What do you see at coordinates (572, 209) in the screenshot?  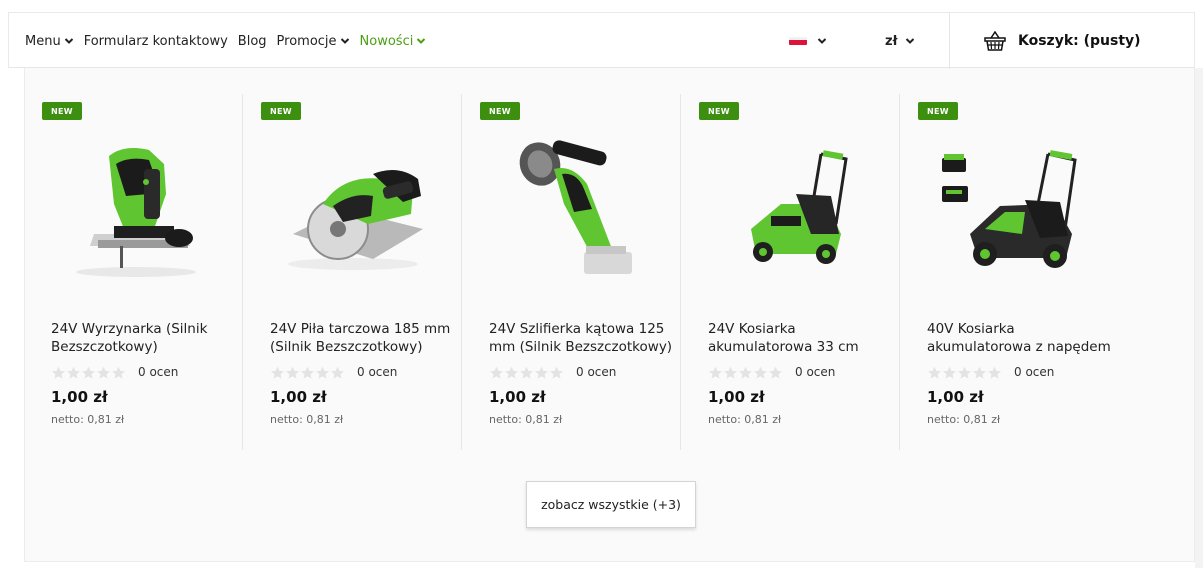 I see `angle-grinder-image` at bounding box center [572, 209].